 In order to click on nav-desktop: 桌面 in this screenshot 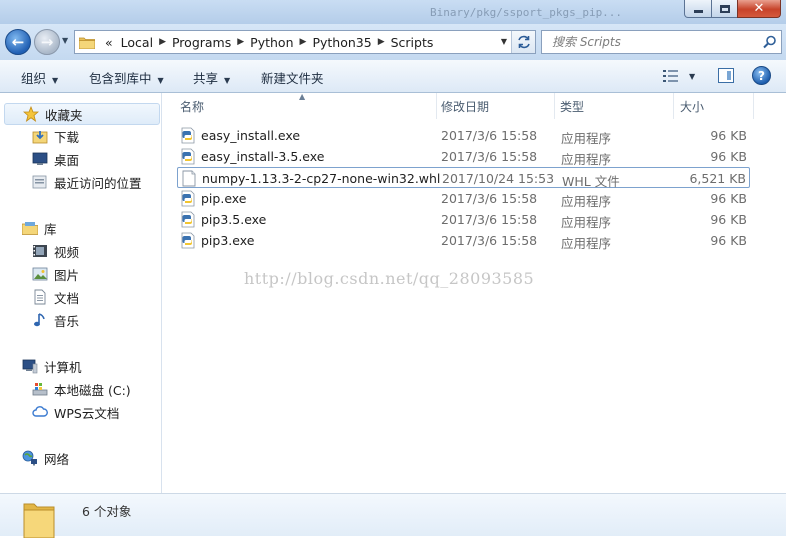, I will do `click(55, 159)`.